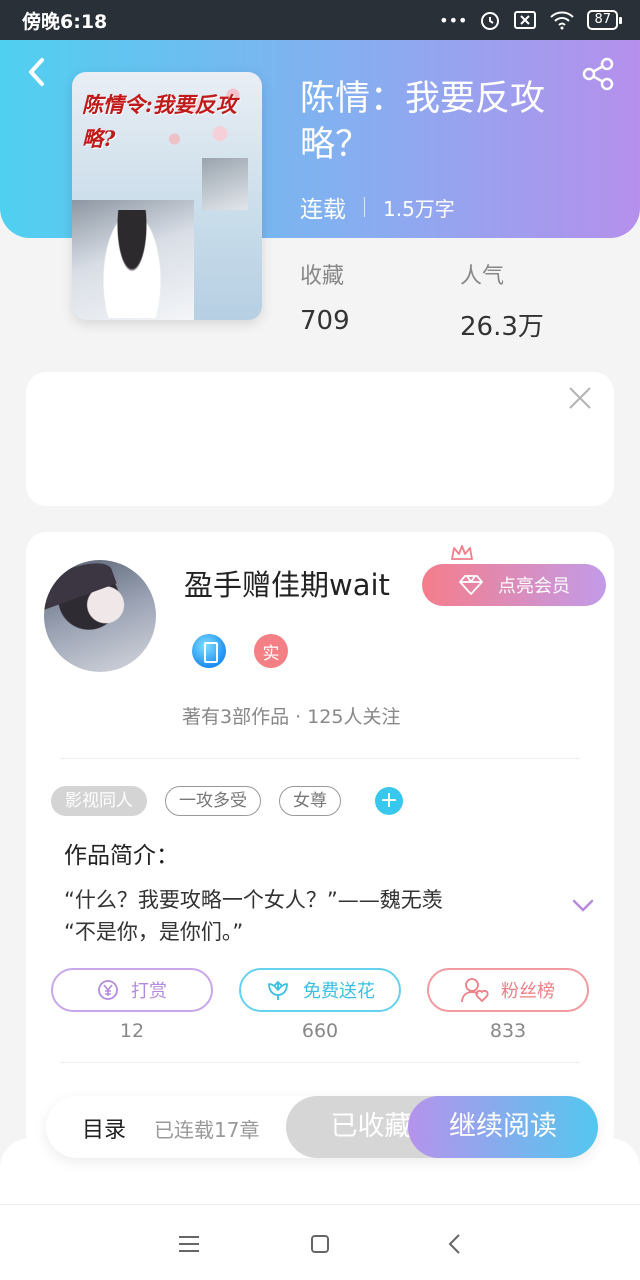 Image resolution: width=640 pixels, height=1280 pixels. Describe the element at coordinates (167, 196) in the screenshot. I see `book-cover: 陈情令:我要反攻略?` at that location.